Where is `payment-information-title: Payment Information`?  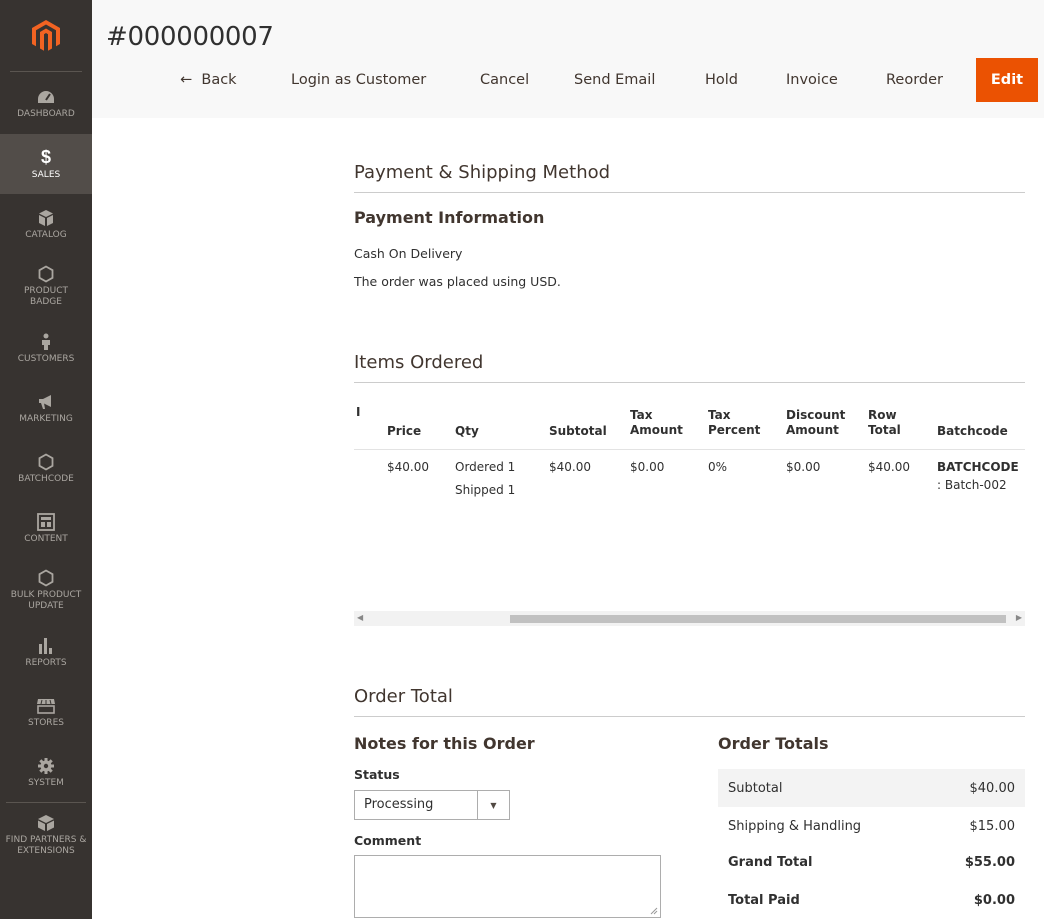
payment-information-title: Payment Information is located at coordinates (449, 217).